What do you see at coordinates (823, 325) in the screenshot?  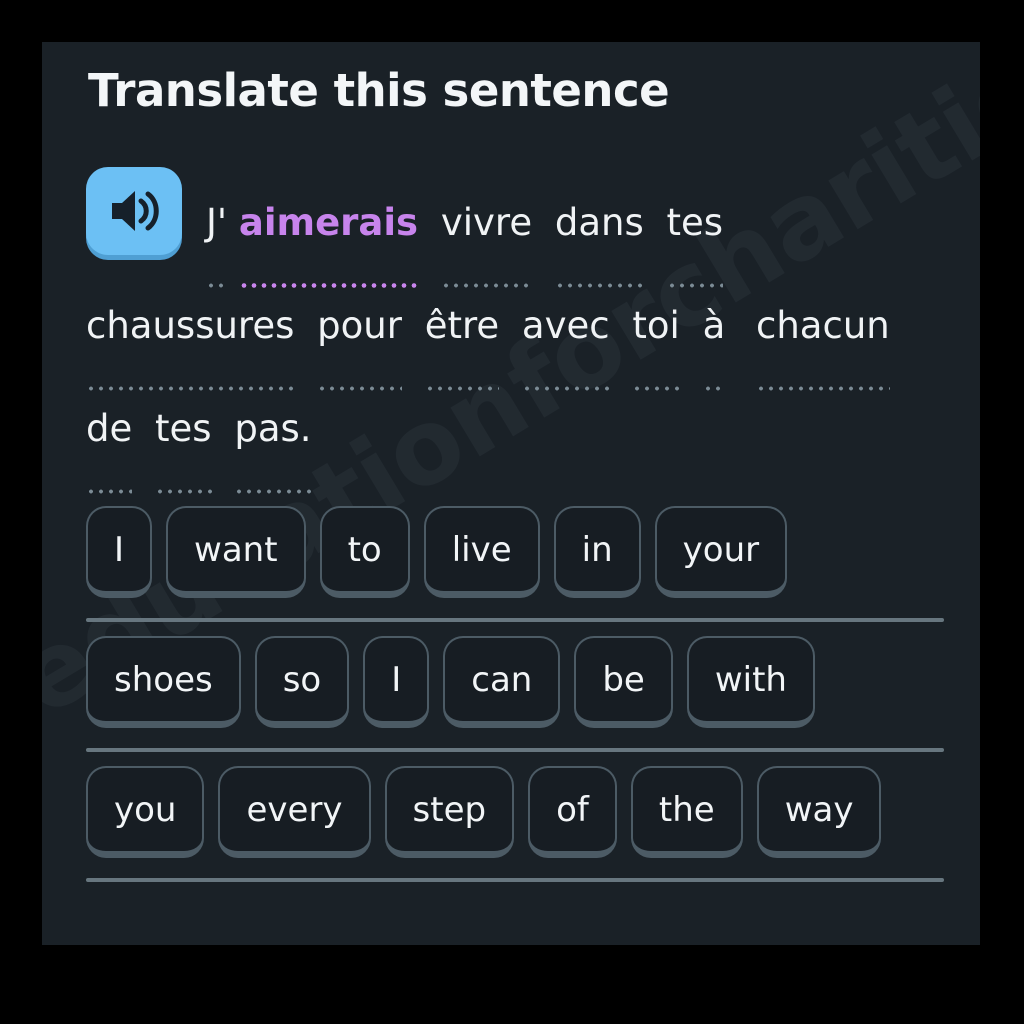 I see `sentence-word-label: chacun` at bounding box center [823, 325].